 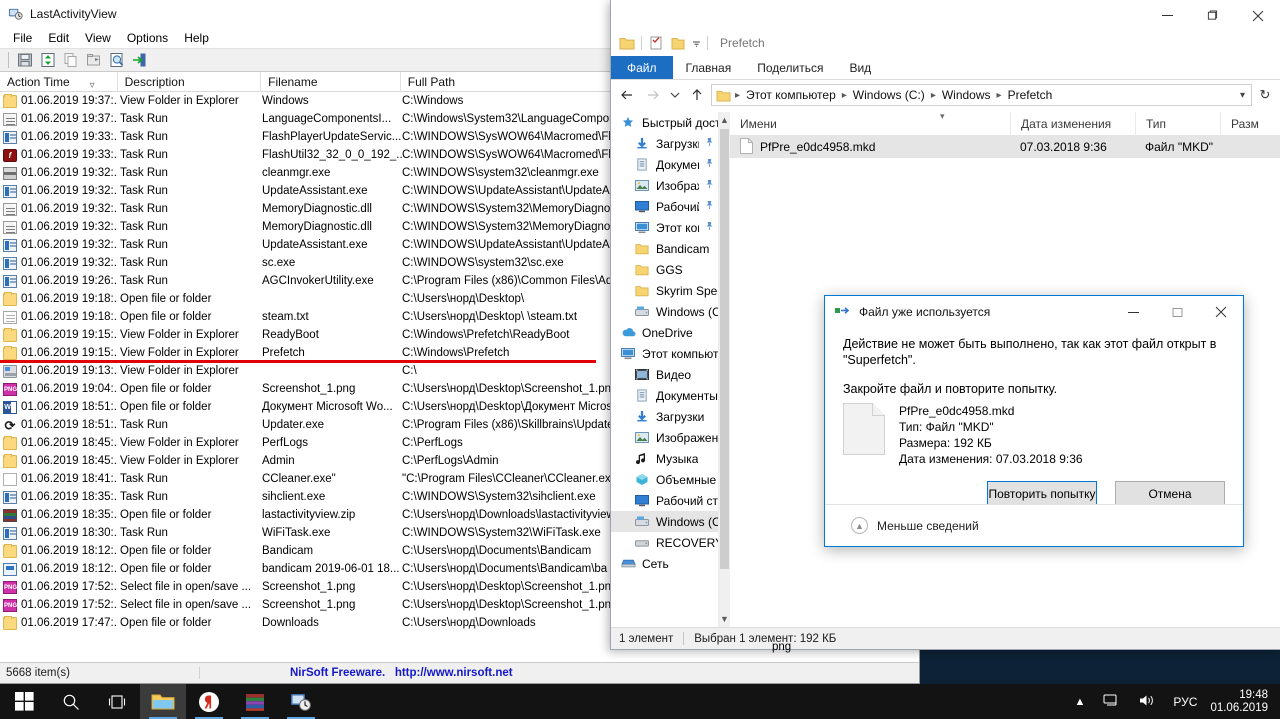 I want to click on tree-item-7: GGS, so click(x=664, y=269).